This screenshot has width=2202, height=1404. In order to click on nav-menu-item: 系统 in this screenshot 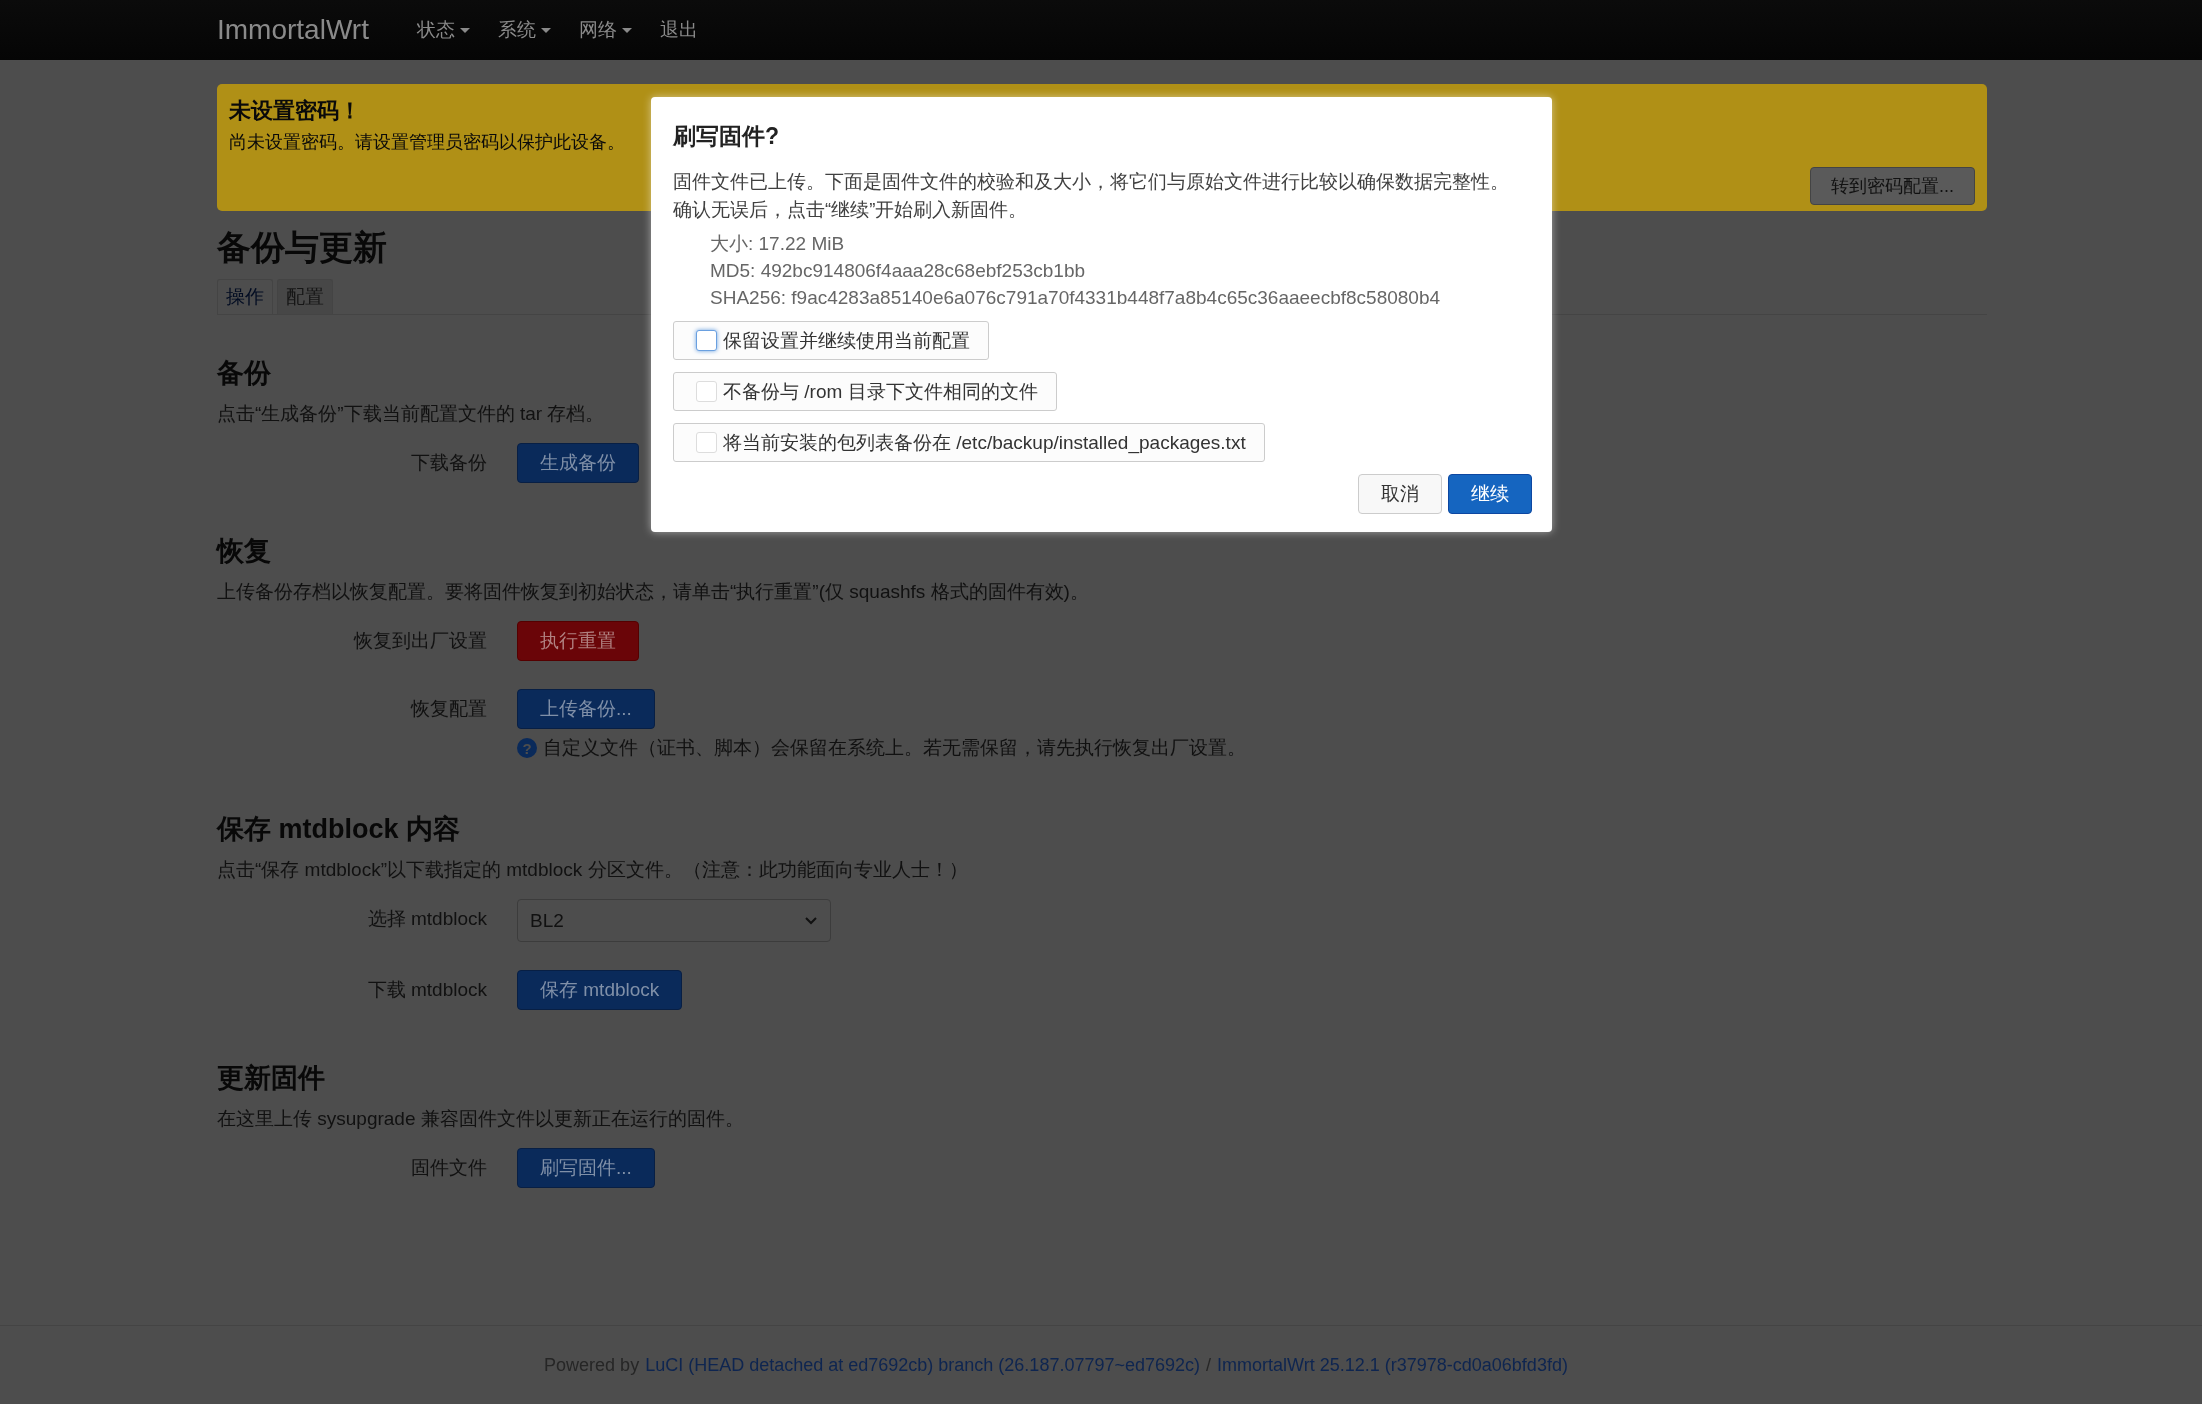, I will do `click(524, 30)`.